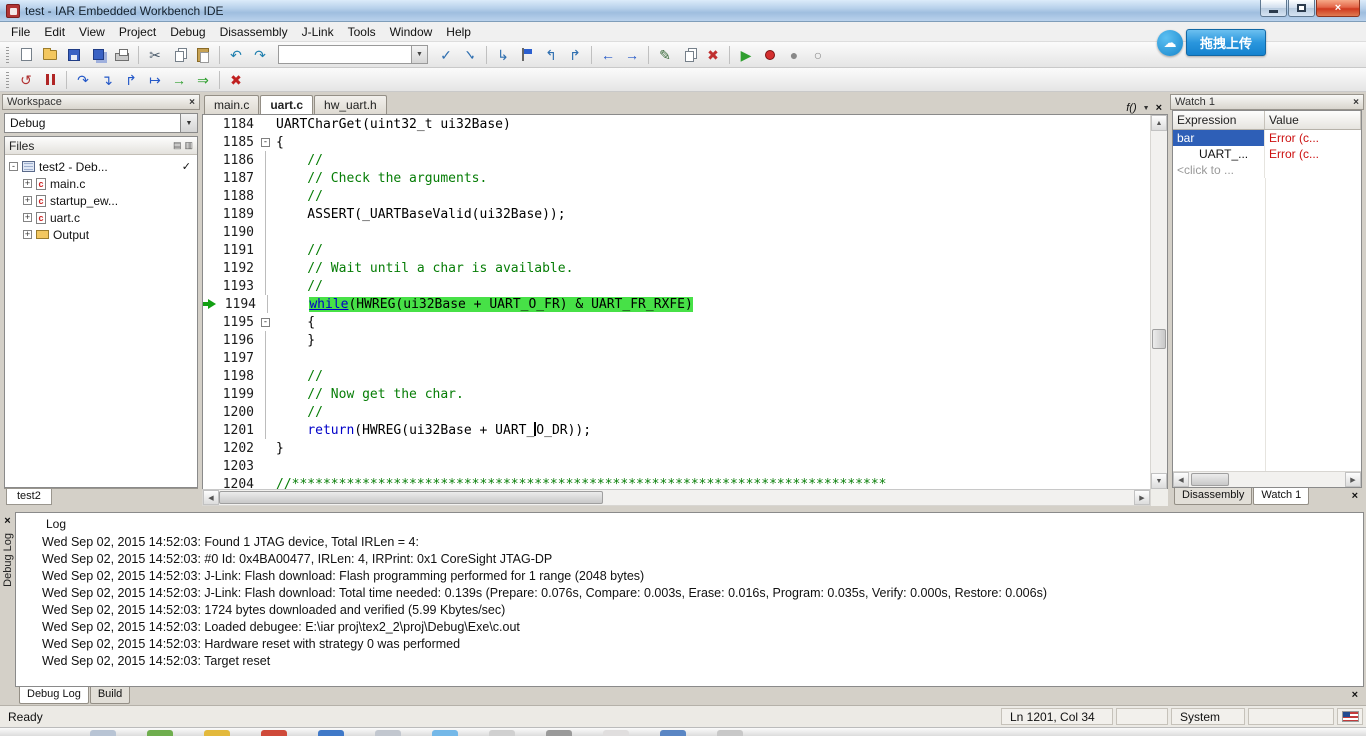 The image size is (1366, 736). Describe the element at coordinates (122, 55) in the screenshot. I see `print-button` at that location.